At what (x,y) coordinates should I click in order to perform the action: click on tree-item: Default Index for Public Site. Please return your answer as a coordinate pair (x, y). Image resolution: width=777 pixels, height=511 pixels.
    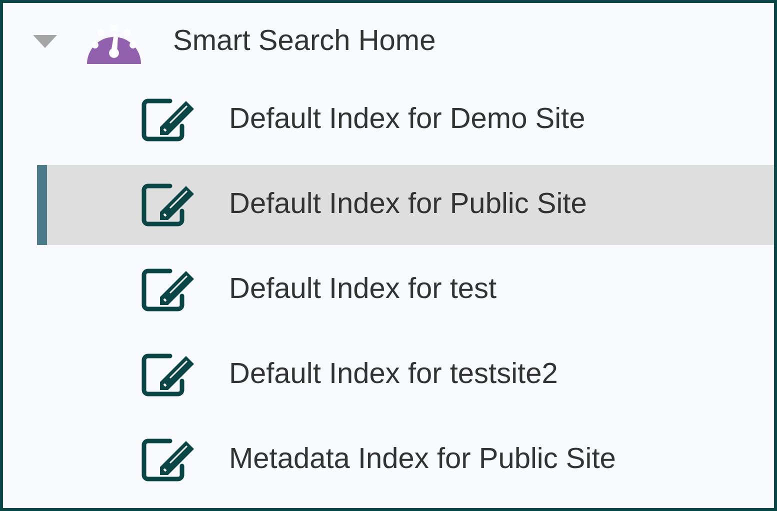
    Looking at the image, I should click on (405, 205).